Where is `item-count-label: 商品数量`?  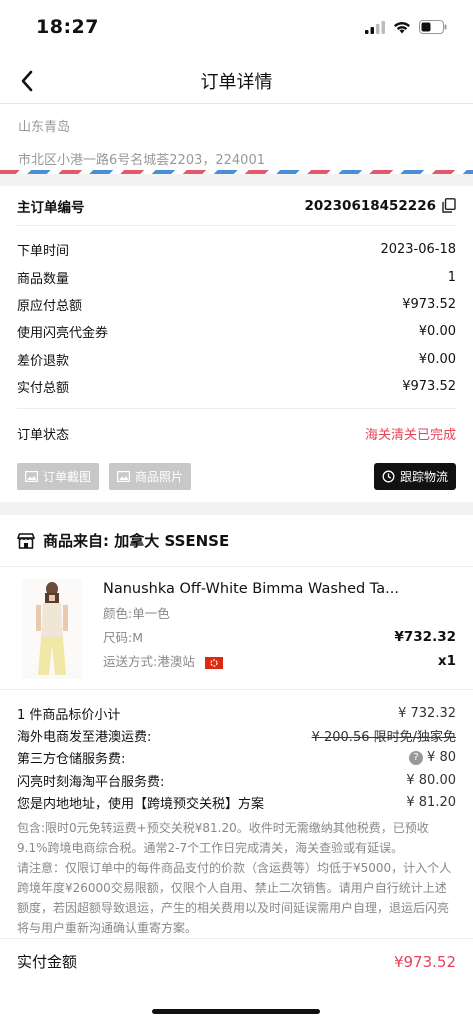
item-count-label: 商品数量 is located at coordinates (43, 279).